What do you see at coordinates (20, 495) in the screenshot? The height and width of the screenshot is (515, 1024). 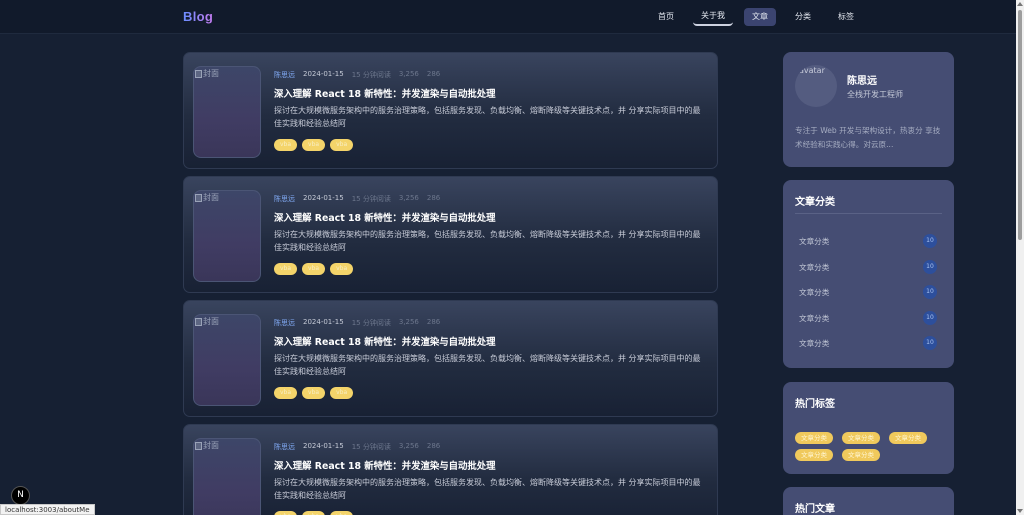 I see `nextjs-devtools-icon: N` at bounding box center [20, 495].